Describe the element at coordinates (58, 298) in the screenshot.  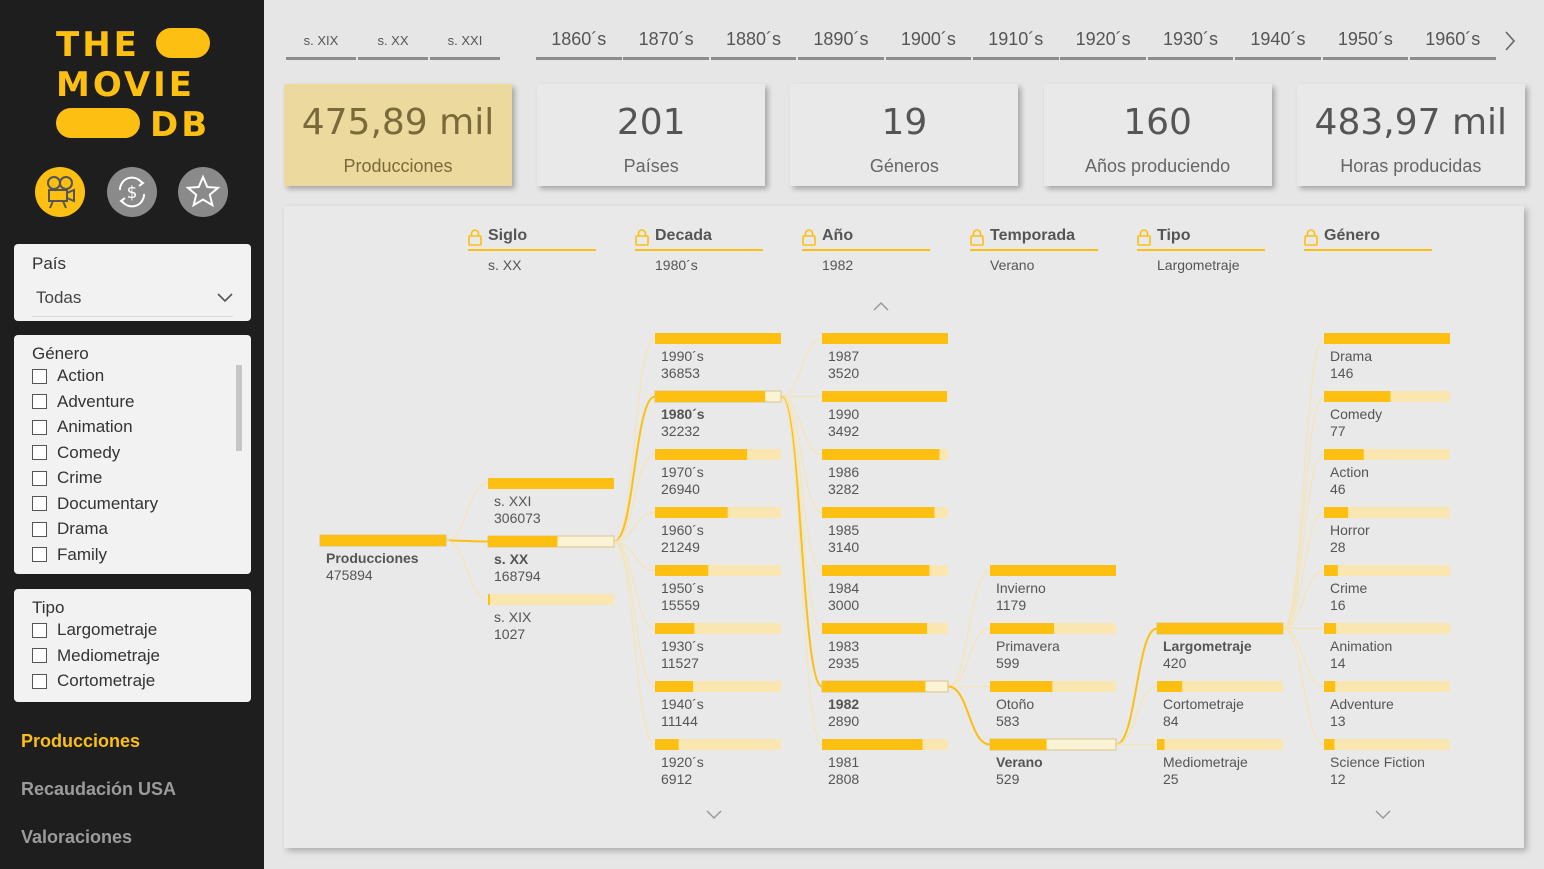
I see `pais-dropdown-value: Todas` at that location.